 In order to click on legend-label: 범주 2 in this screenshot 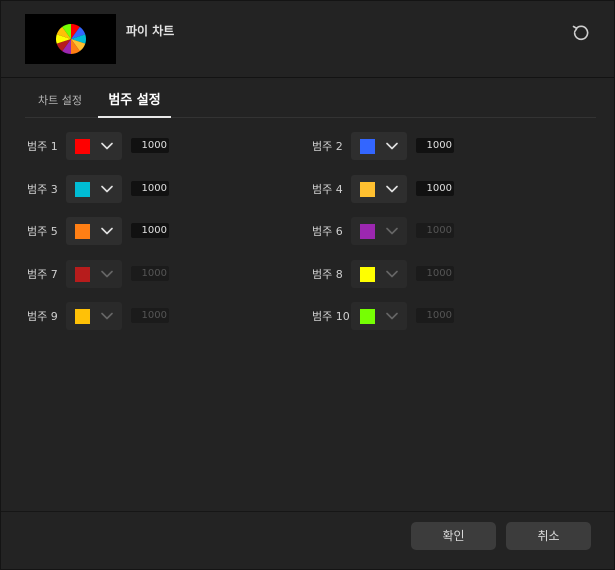, I will do `click(327, 146)`.